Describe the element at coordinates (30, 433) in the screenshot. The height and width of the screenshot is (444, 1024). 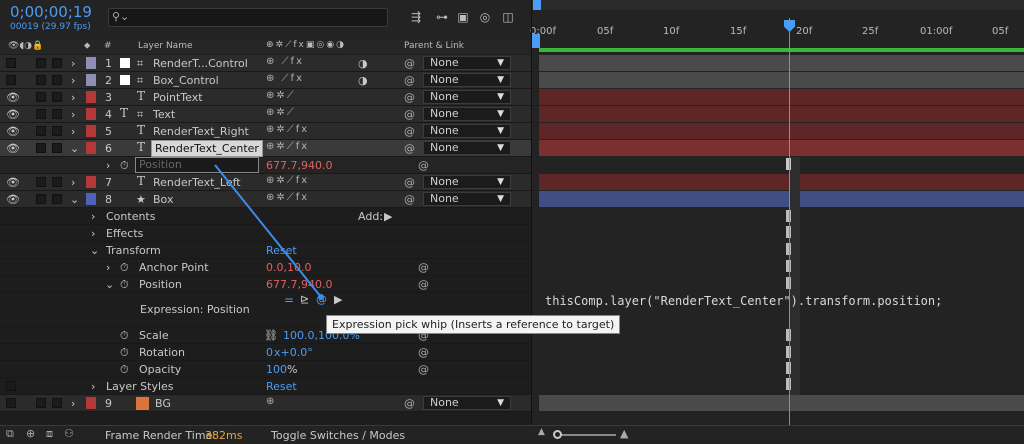
I see `transfer-controls-pane-icon: ⊕` at that location.